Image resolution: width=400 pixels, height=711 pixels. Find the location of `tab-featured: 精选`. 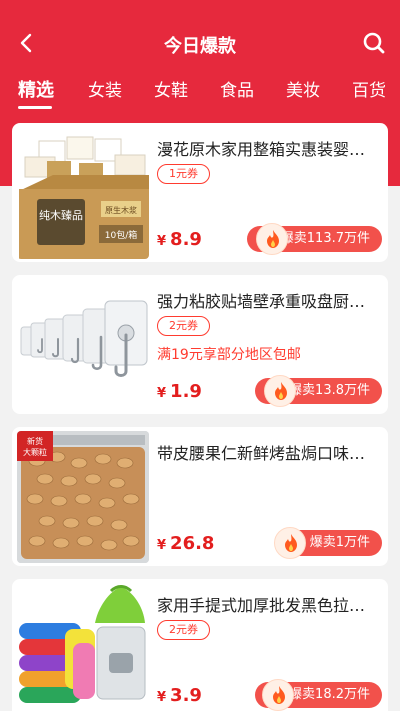

tab-featured: 精选 is located at coordinates (36, 89).